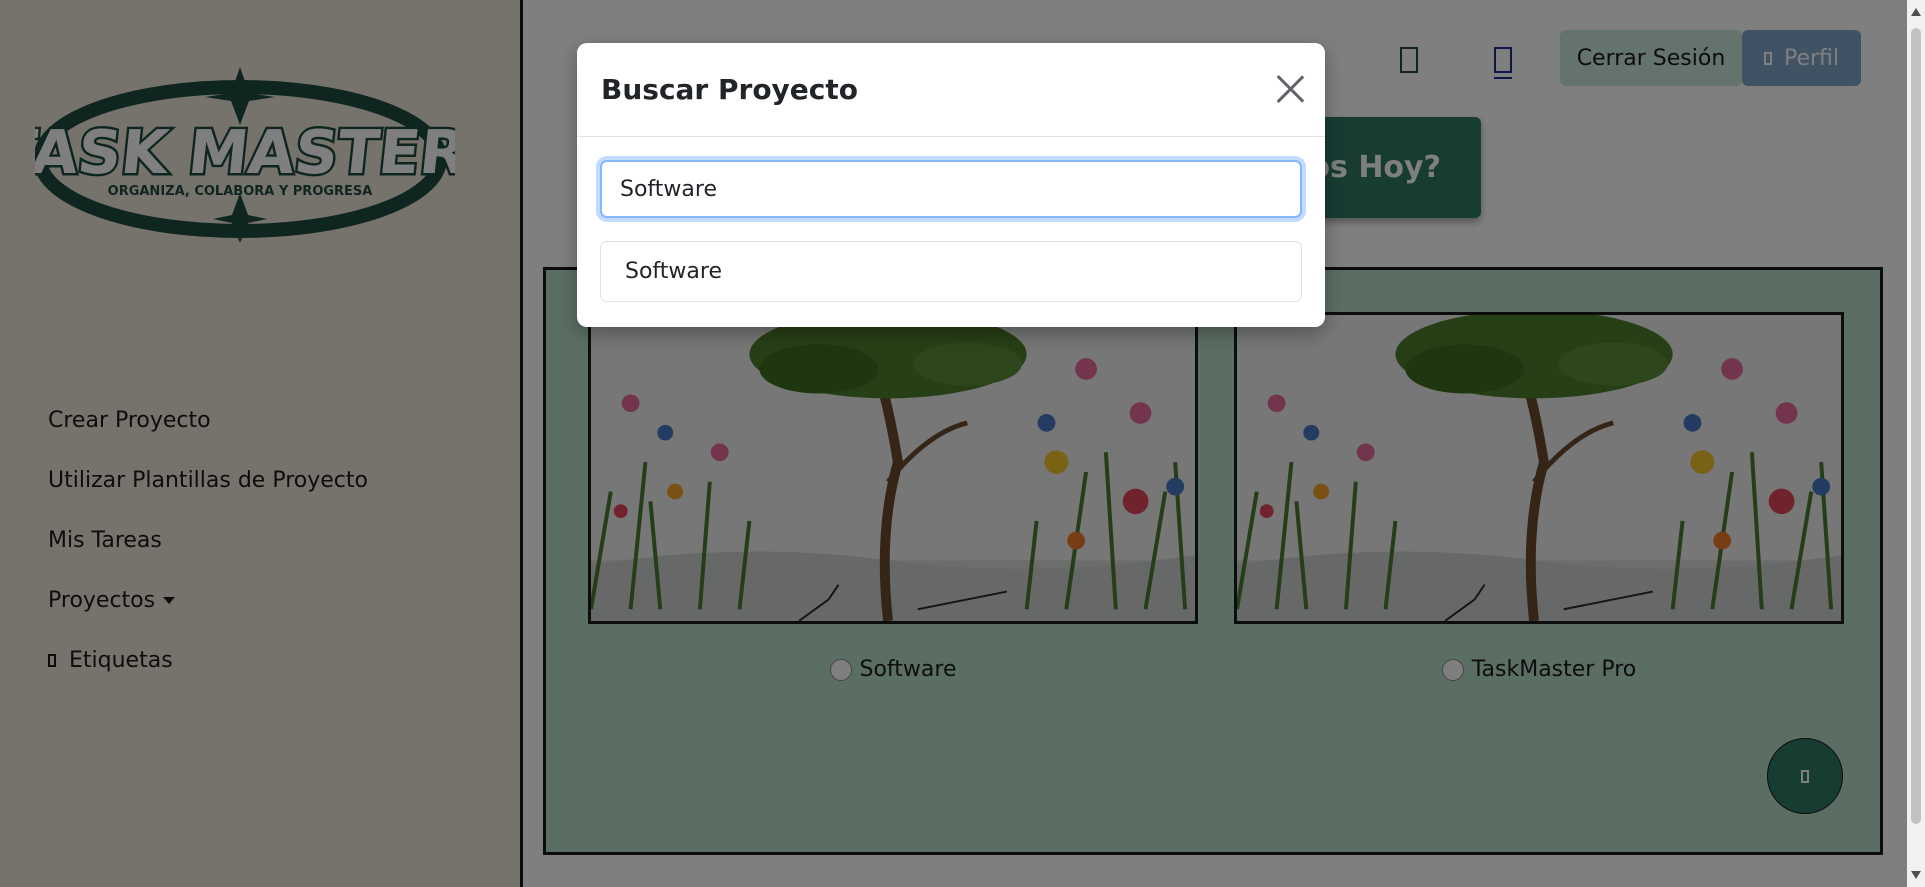 This screenshot has width=1925, height=887. I want to click on close-icon, so click(1290, 89).